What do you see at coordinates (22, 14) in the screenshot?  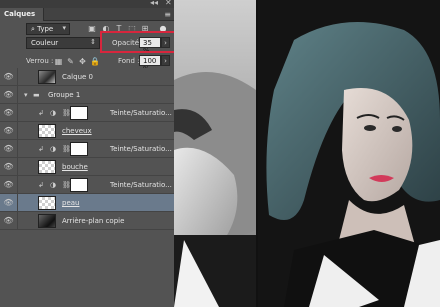 I see `tab-calques: Calques` at bounding box center [22, 14].